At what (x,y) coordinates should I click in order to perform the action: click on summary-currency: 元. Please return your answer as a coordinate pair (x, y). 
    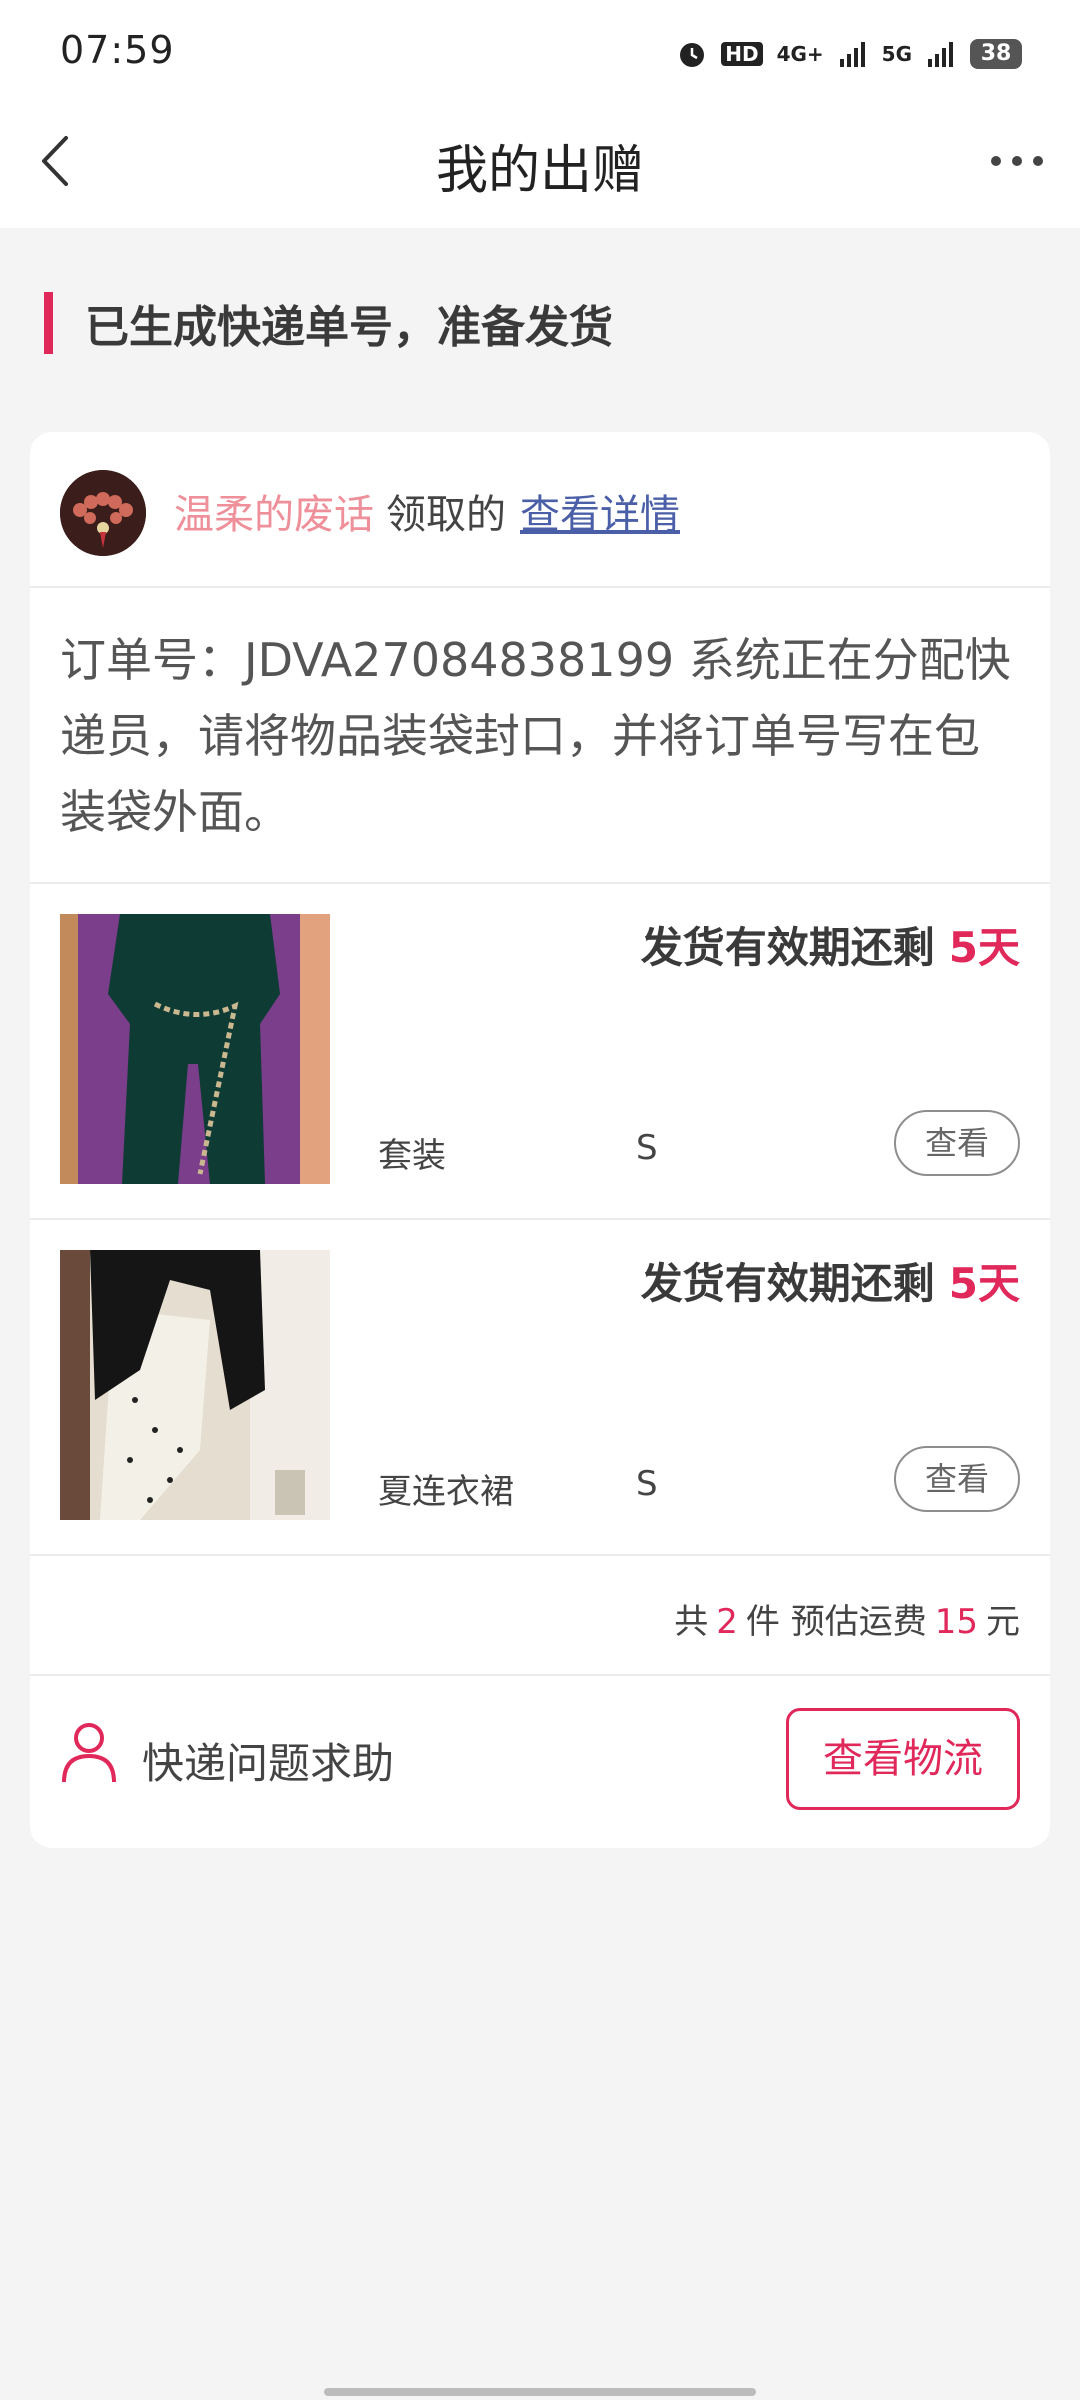
    Looking at the image, I should click on (1003, 1622).